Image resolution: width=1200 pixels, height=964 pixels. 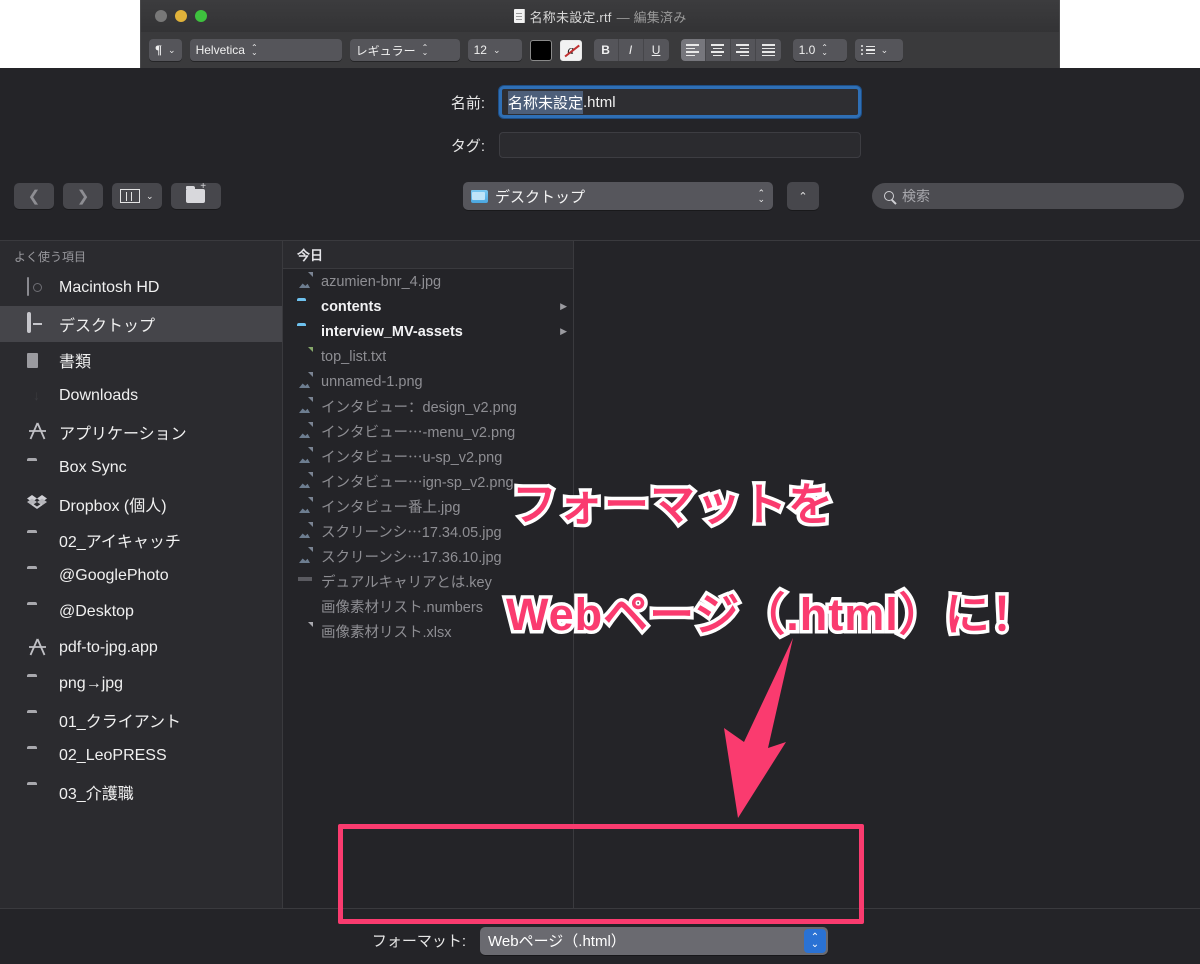 I want to click on filename-row: 名前: 名称未設定 .html, so click(x=600, y=102).